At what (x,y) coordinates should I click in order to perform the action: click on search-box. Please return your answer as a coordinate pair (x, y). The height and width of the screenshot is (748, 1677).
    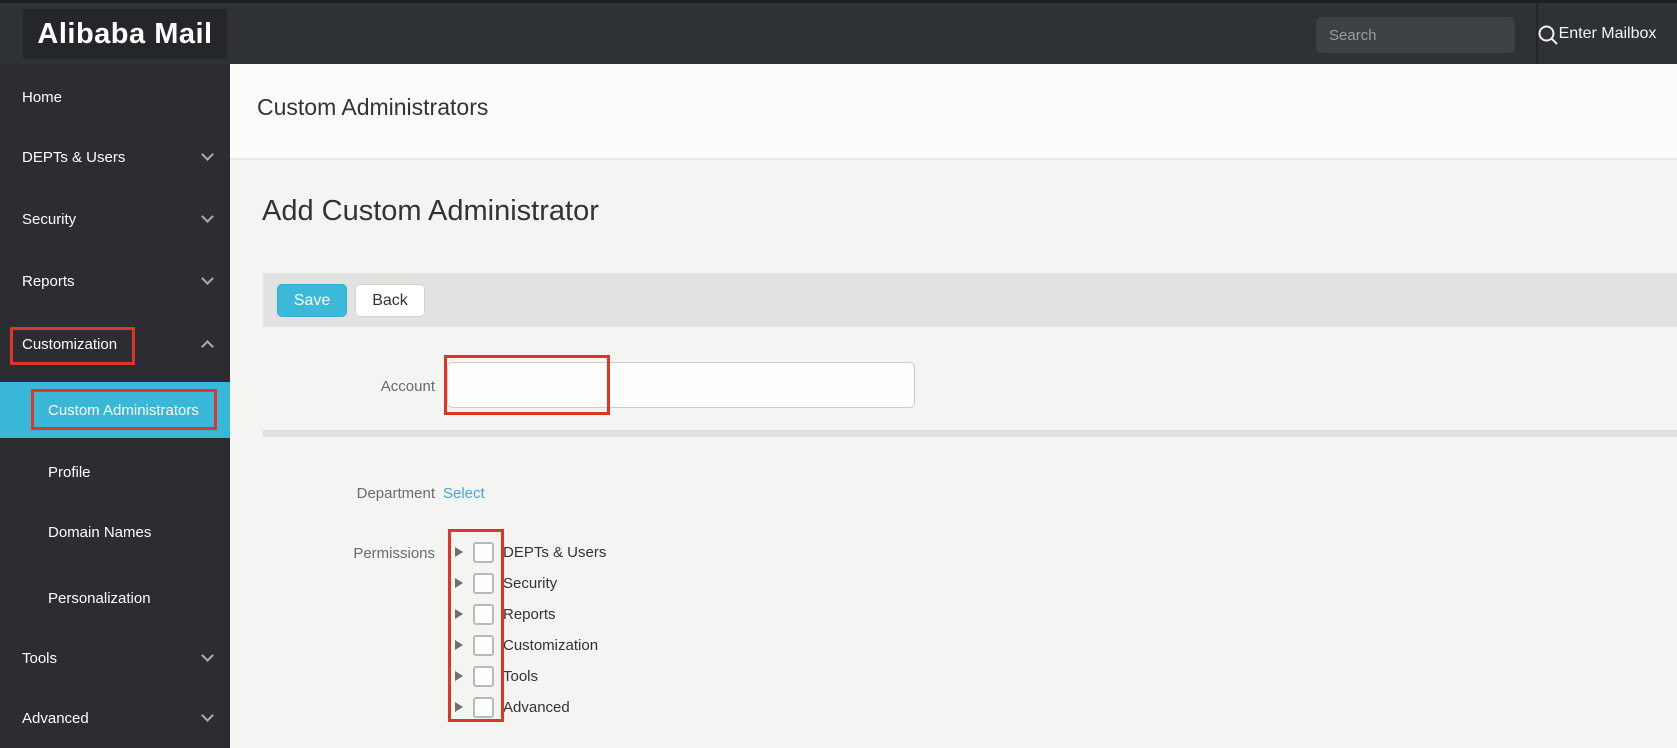
    Looking at the image, I should click on (1437, 35).